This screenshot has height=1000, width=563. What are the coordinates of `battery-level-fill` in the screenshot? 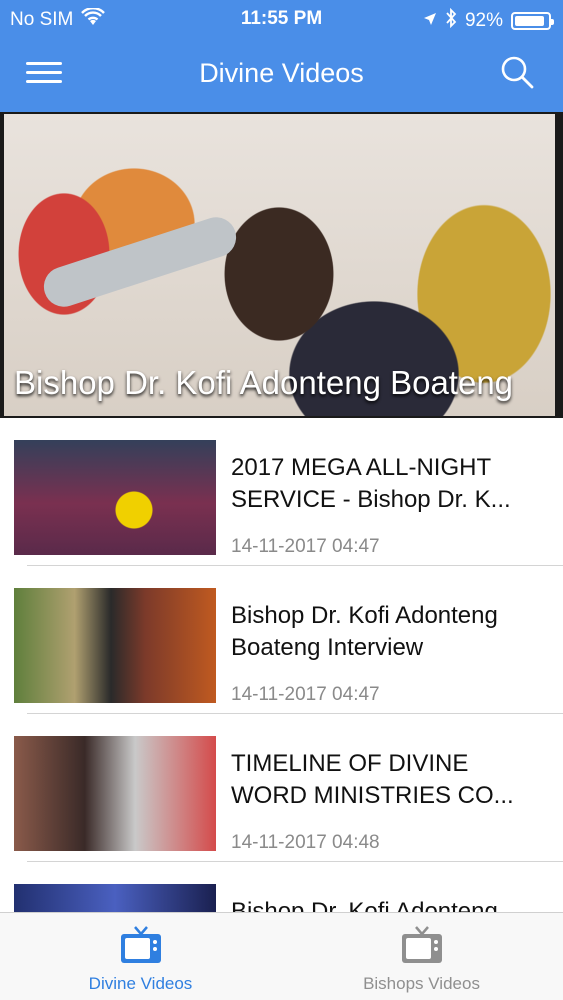 It's located at (530, 21).